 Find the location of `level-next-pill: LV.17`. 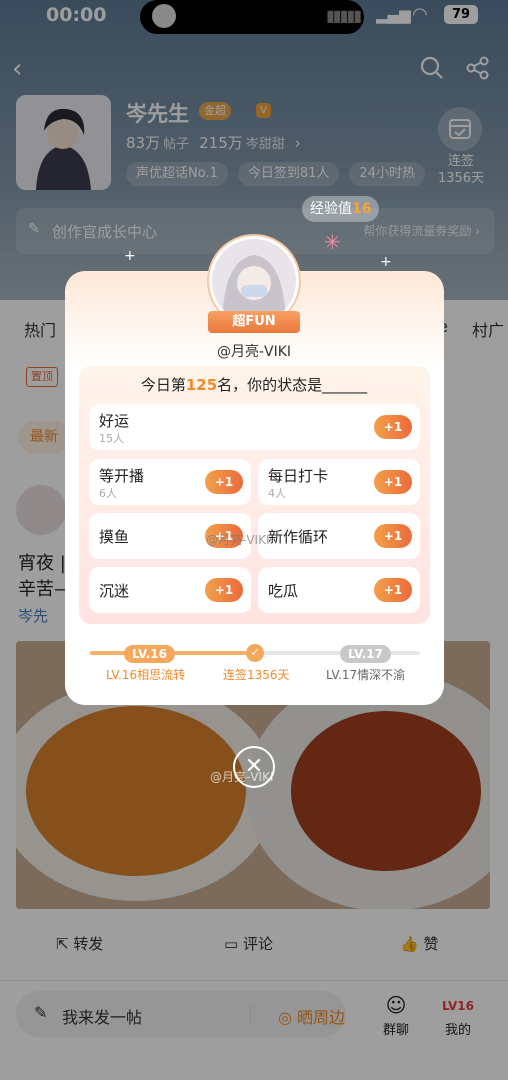

level-next-pill: LV.17 is located at coordinates (365, 654).